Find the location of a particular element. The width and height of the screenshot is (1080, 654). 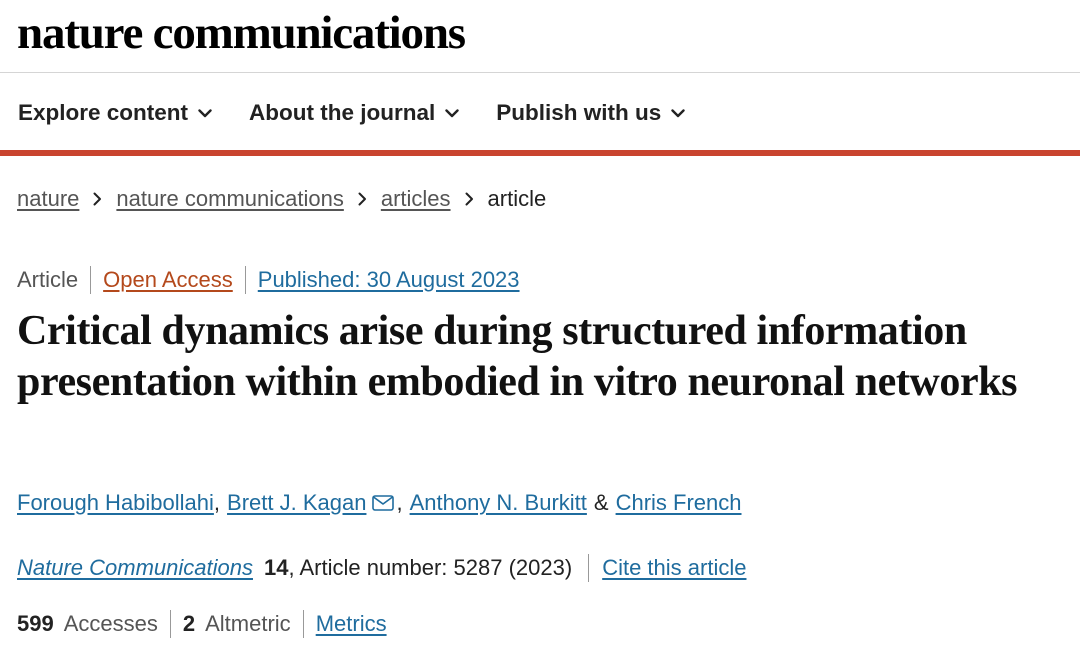

nav-about-the-journal: About the journal is located at coordinates (354, 113).